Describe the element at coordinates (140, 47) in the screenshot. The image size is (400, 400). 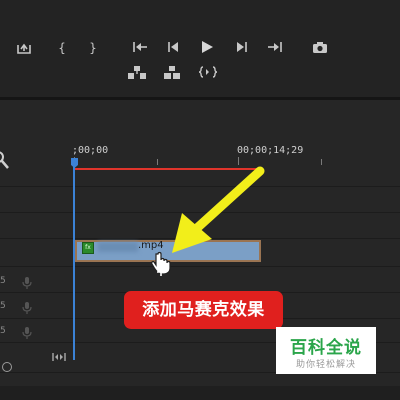
I see `go-to-in-icon` at that location.